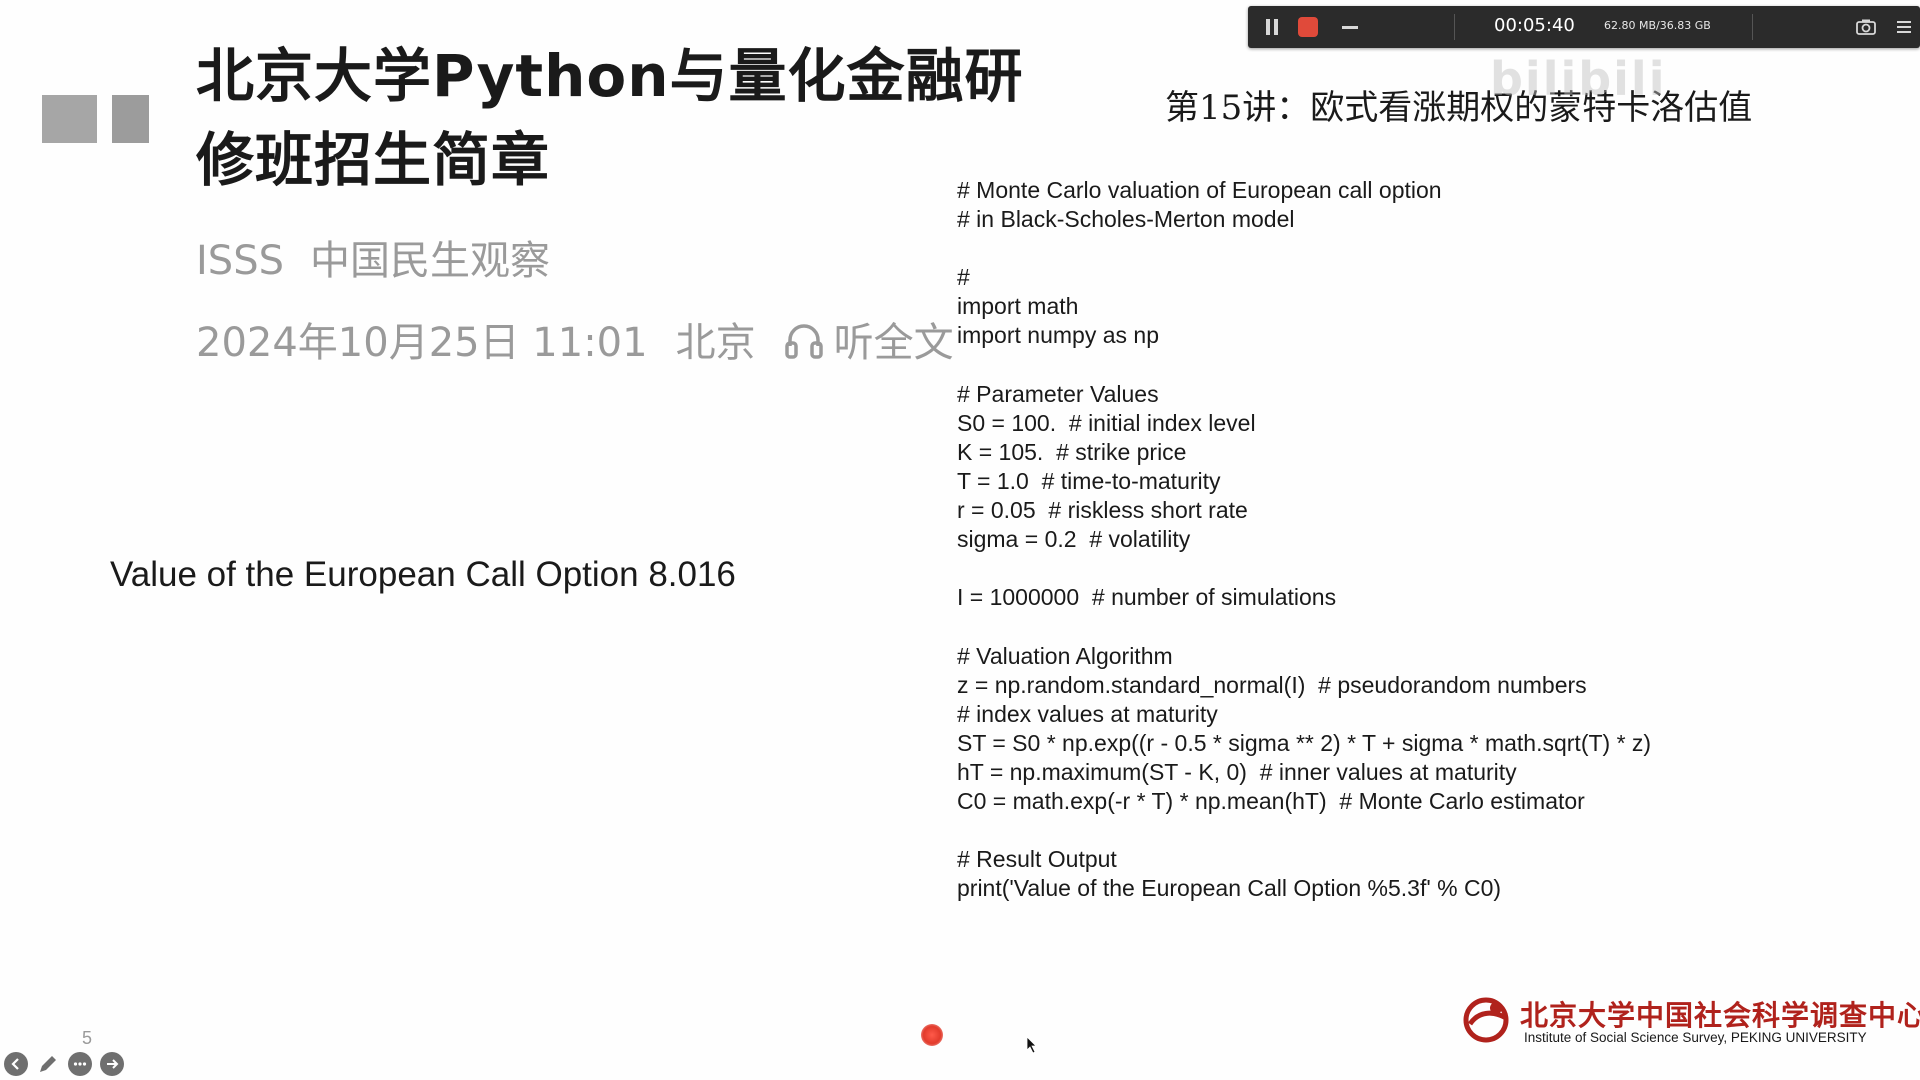  I want to click on code-line: #, so click(963, 277).